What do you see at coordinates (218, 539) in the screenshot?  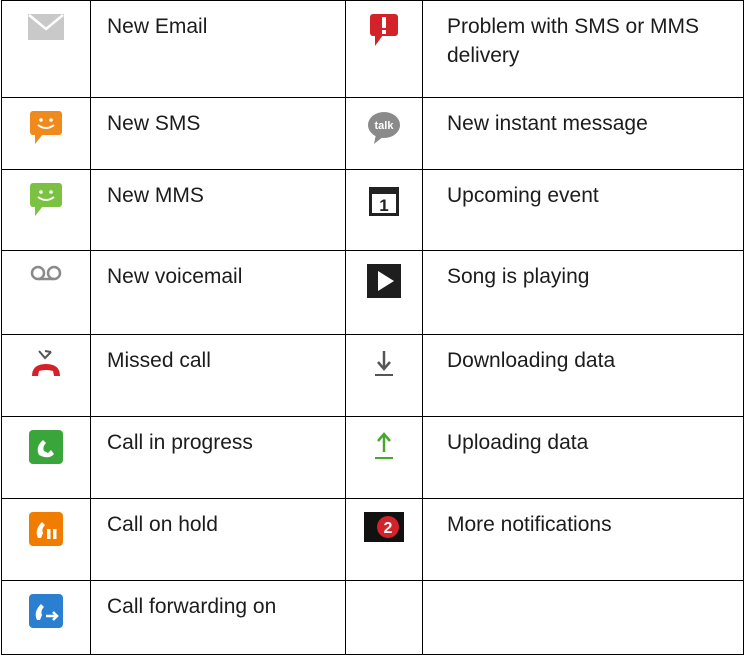 I see `notification-label: Call on hold` at bounding box center [218, 539].